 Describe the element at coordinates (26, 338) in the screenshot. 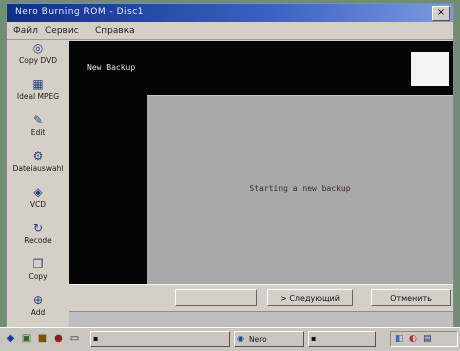

I see `desktop-icon: ▣` at that location.